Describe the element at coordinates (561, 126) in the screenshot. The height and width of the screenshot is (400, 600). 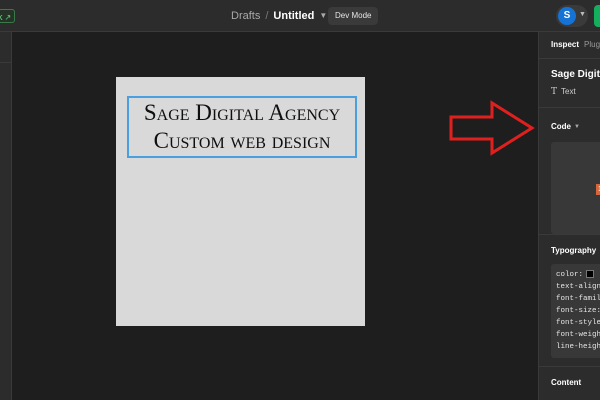
I see `code-heading: Code` at that location.